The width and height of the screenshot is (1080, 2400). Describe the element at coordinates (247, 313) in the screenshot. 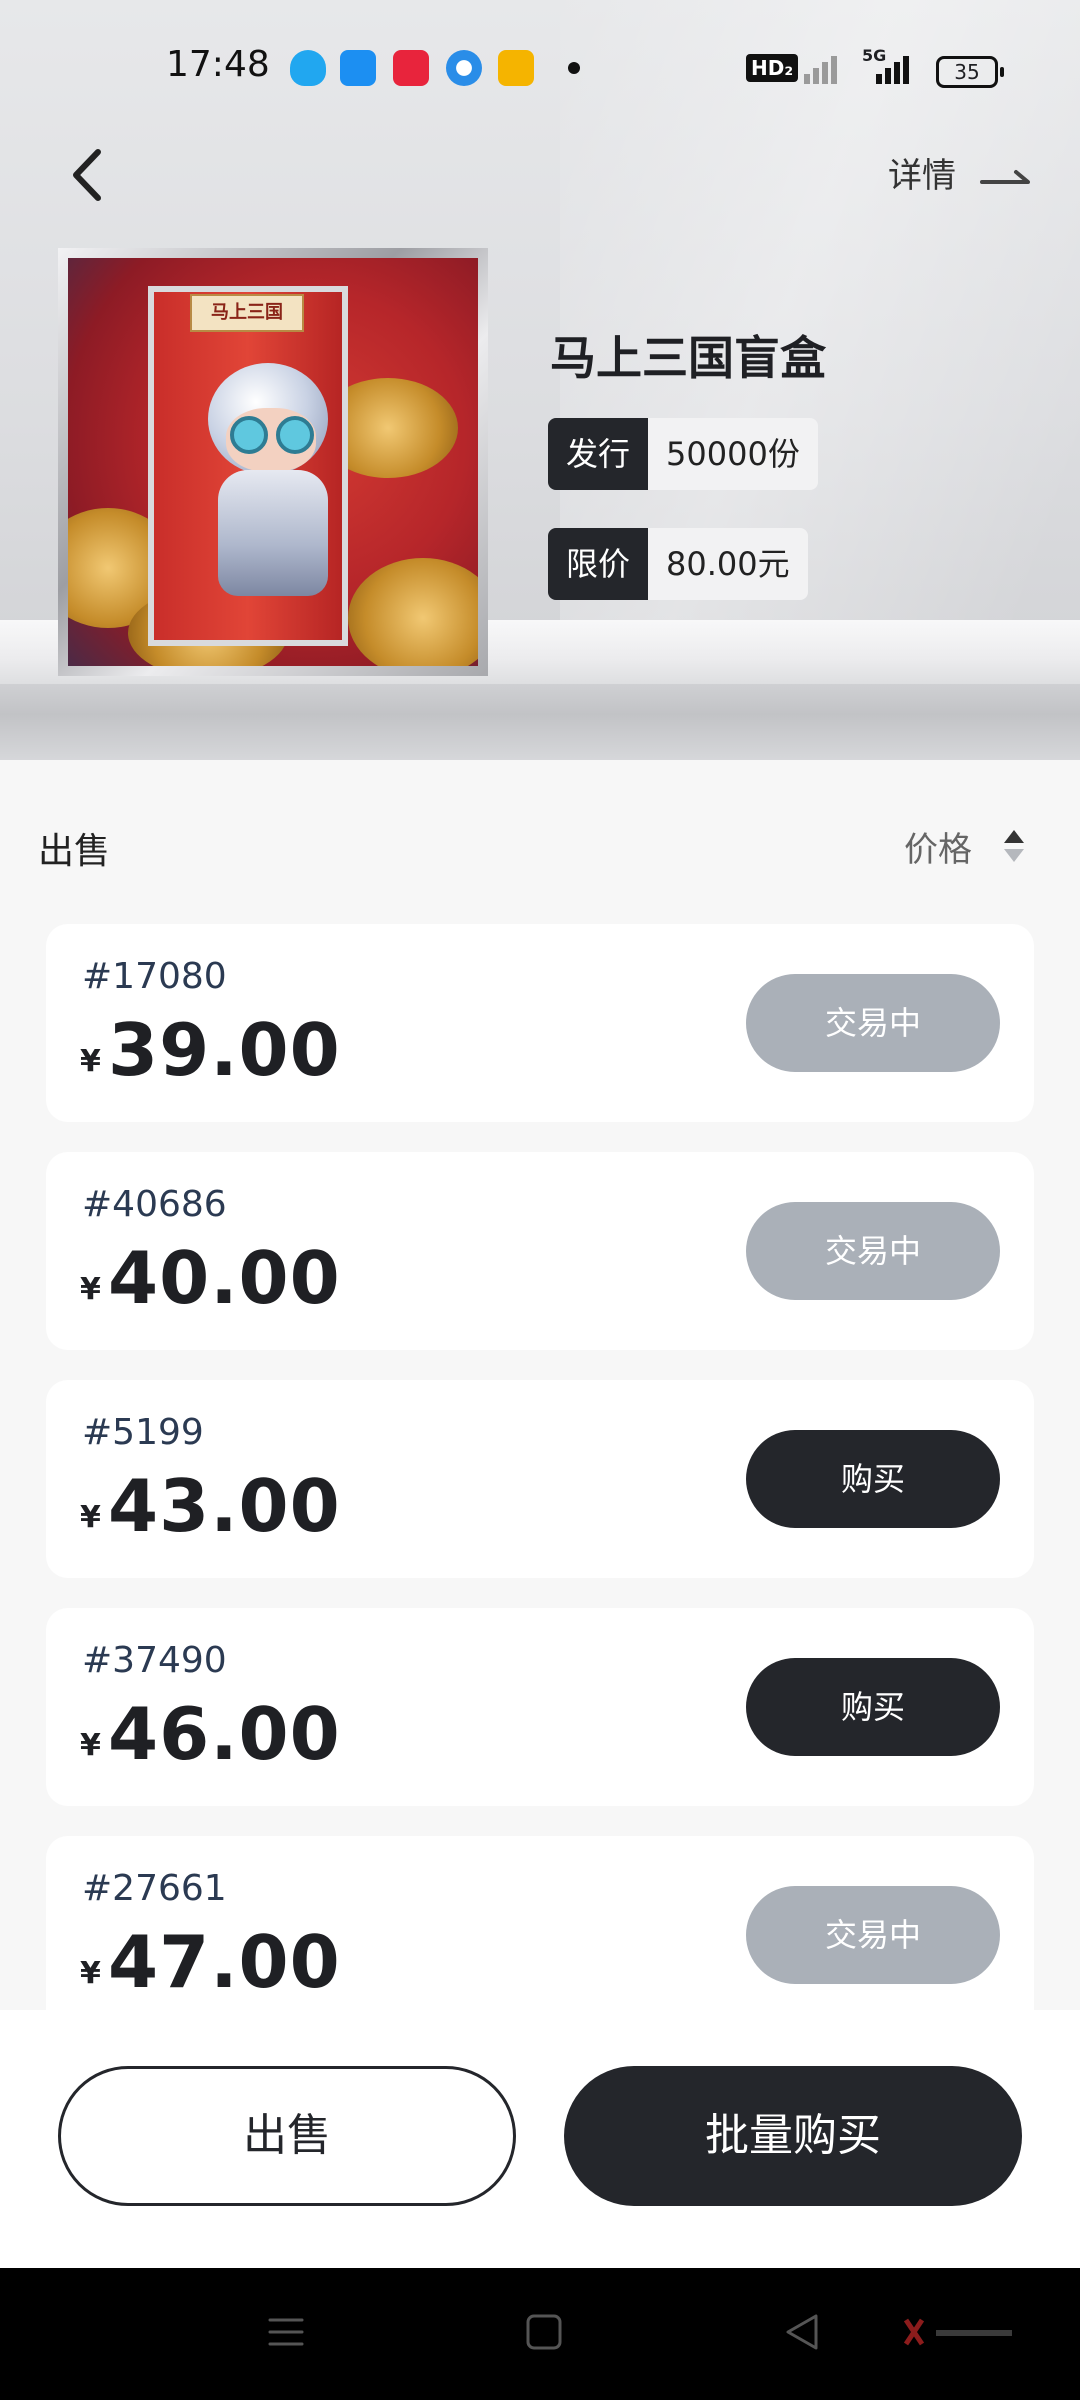

I see `box-label: 马上三国` at that location.